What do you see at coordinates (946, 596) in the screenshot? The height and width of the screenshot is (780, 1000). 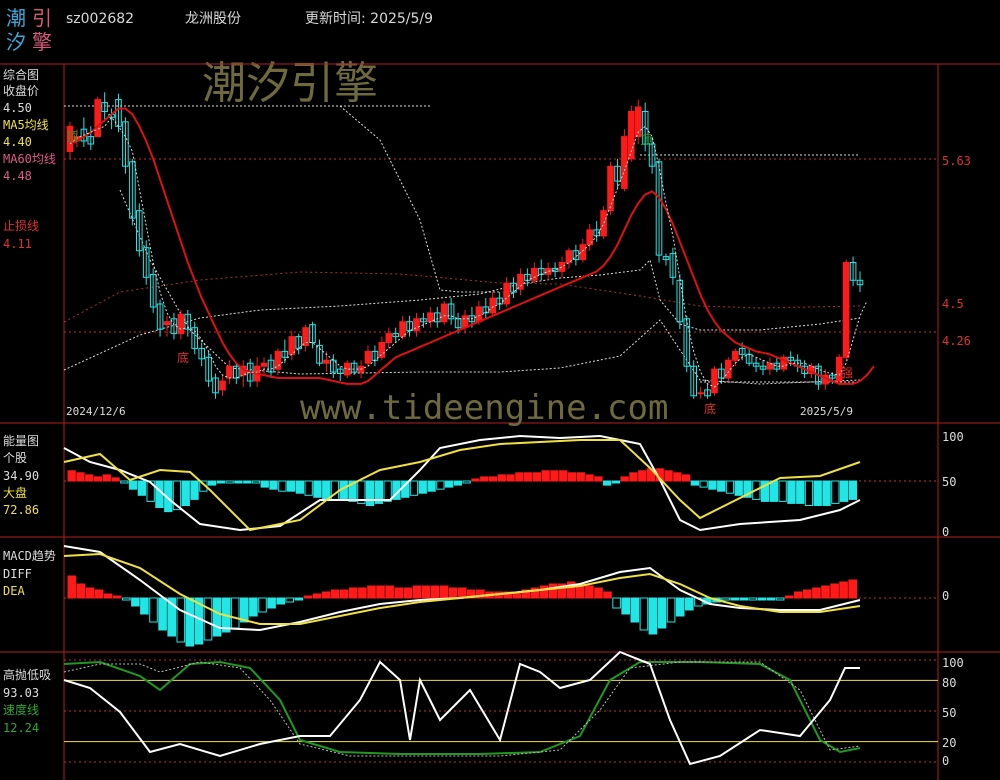 I see `macd-axis-0: 0` at bounding box center [946, 596].